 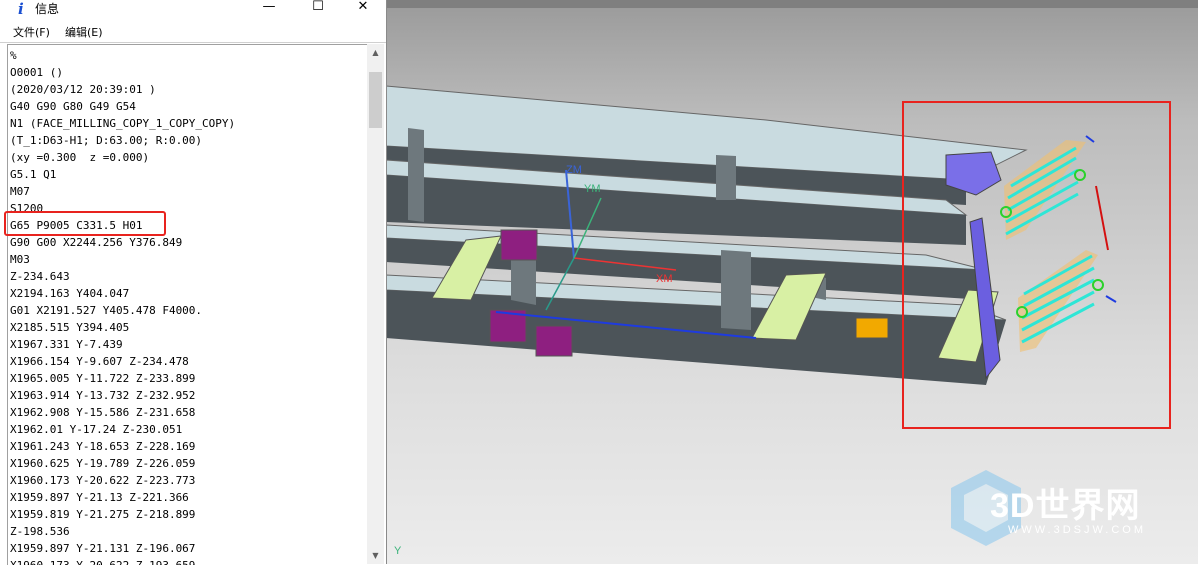 I want to click on watermark-title: 3D世界网, so click(x=1065, y=506).